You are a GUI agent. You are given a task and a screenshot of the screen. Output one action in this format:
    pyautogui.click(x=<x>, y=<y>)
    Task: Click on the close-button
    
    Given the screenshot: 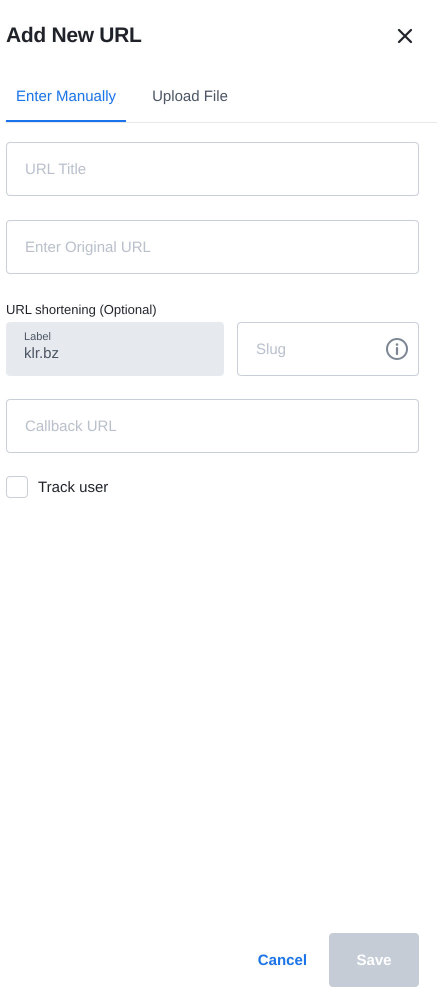 What is the action you would take?
    pyautogui.click(x=405, y=36)
    